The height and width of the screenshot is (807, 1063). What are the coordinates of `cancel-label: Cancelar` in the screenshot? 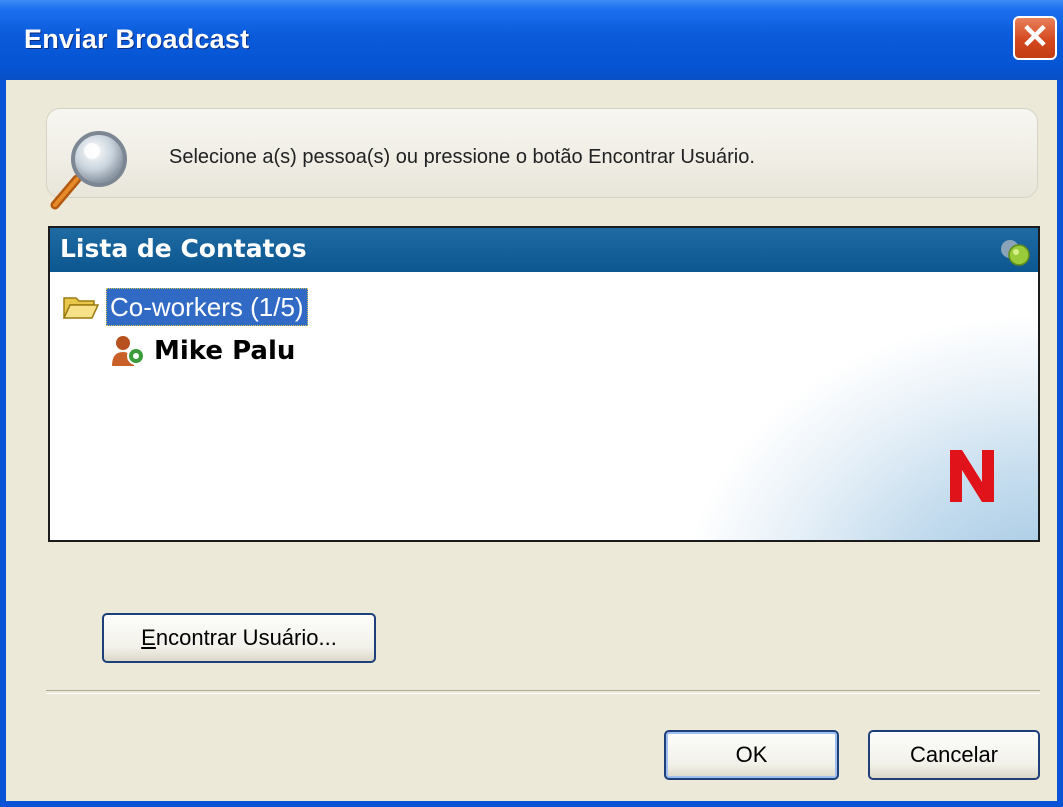 It's located at (954, 754).